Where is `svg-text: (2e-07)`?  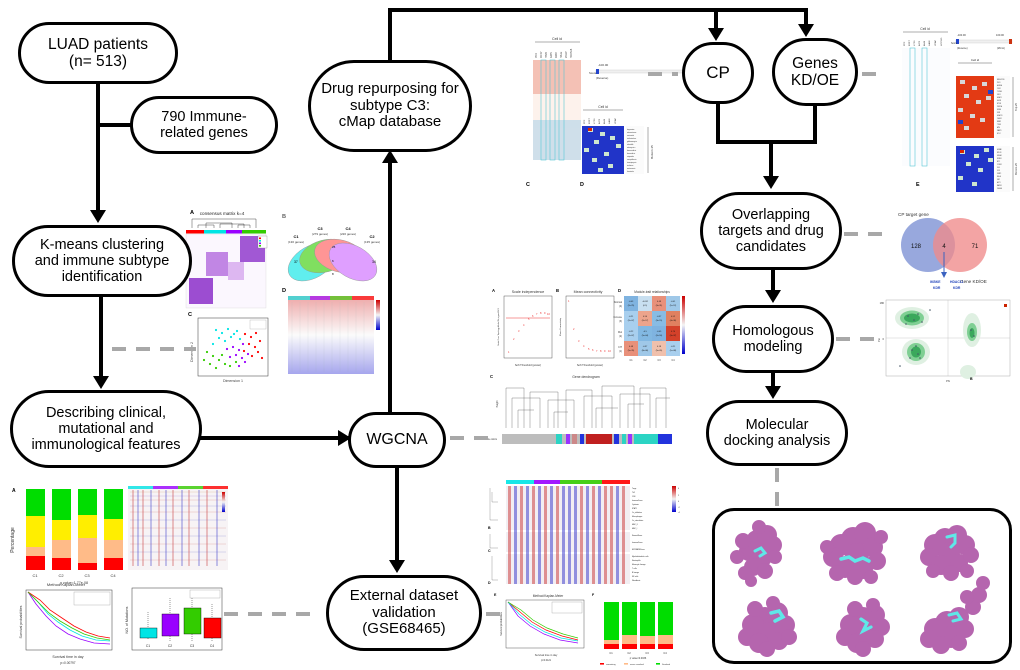 svg-text: (2e-07) is located at coordinates (631, 321).